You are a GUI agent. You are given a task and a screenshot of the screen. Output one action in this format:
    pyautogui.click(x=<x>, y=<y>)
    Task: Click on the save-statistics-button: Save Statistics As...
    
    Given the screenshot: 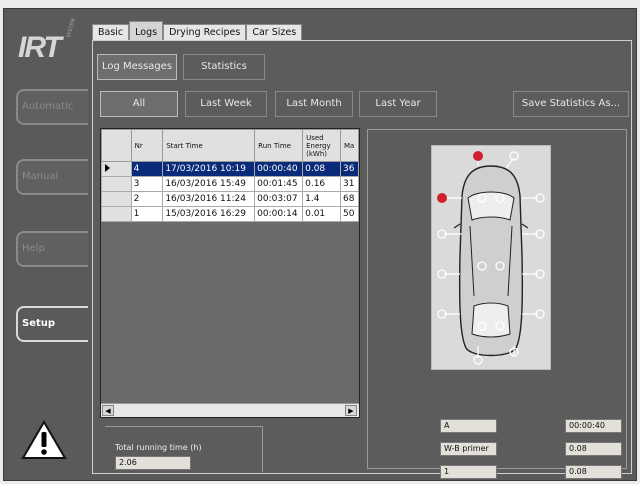 What is the action you would take?
    pyautogui.click(x=571, y=104)
    